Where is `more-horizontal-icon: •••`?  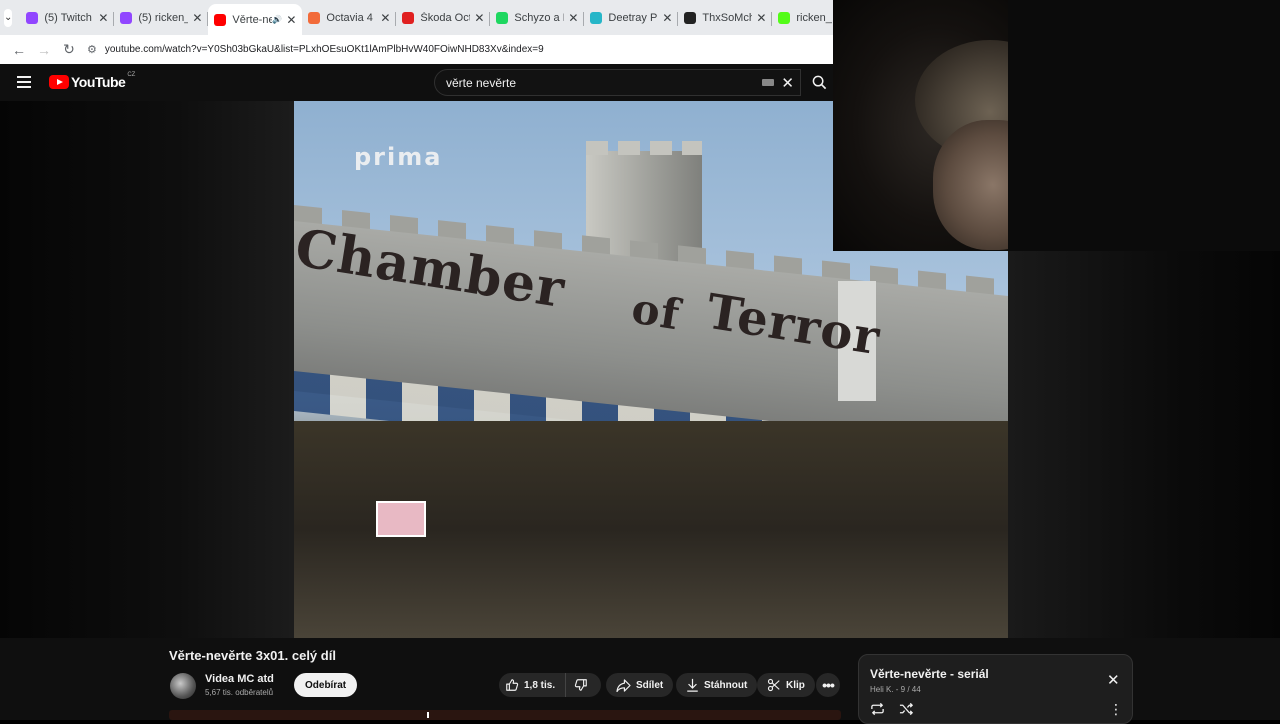 more-horizontal-icon: ••• is located at coordinates (828, 685).